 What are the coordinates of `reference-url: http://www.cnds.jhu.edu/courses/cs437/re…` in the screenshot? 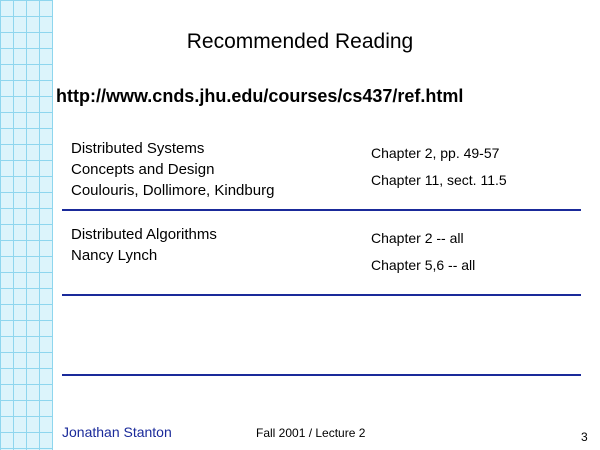 It's located at (260, 96).